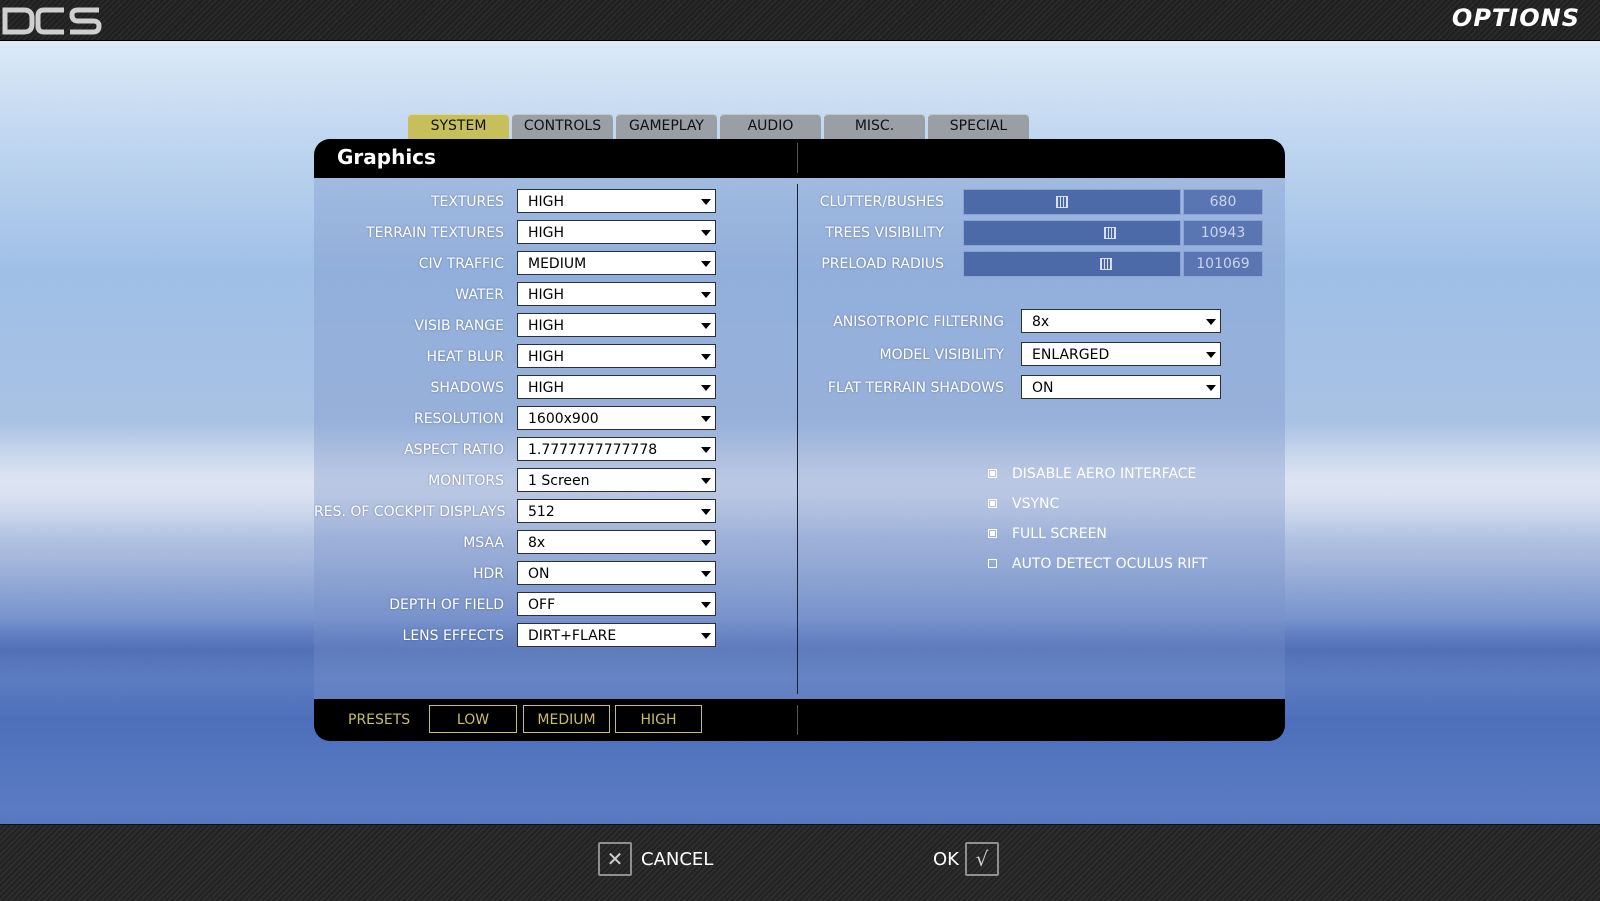 The width and height of the screenshot is (1600, 901). I want to click on preset-medium-button: MEDIUM, so click(566, 719).